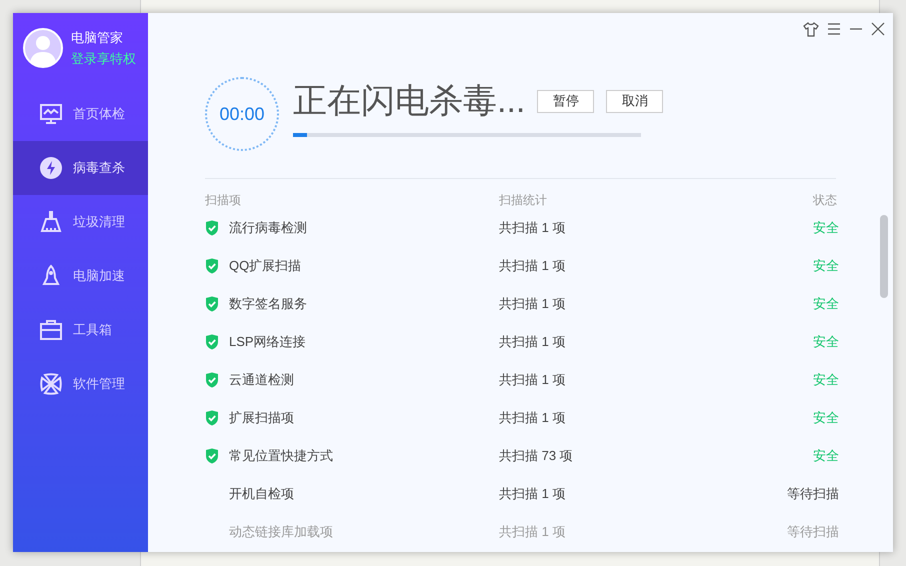 This screenshot has height=566, width=906. I want to click on sidebar-item: 工具箱, so click(80, 330).